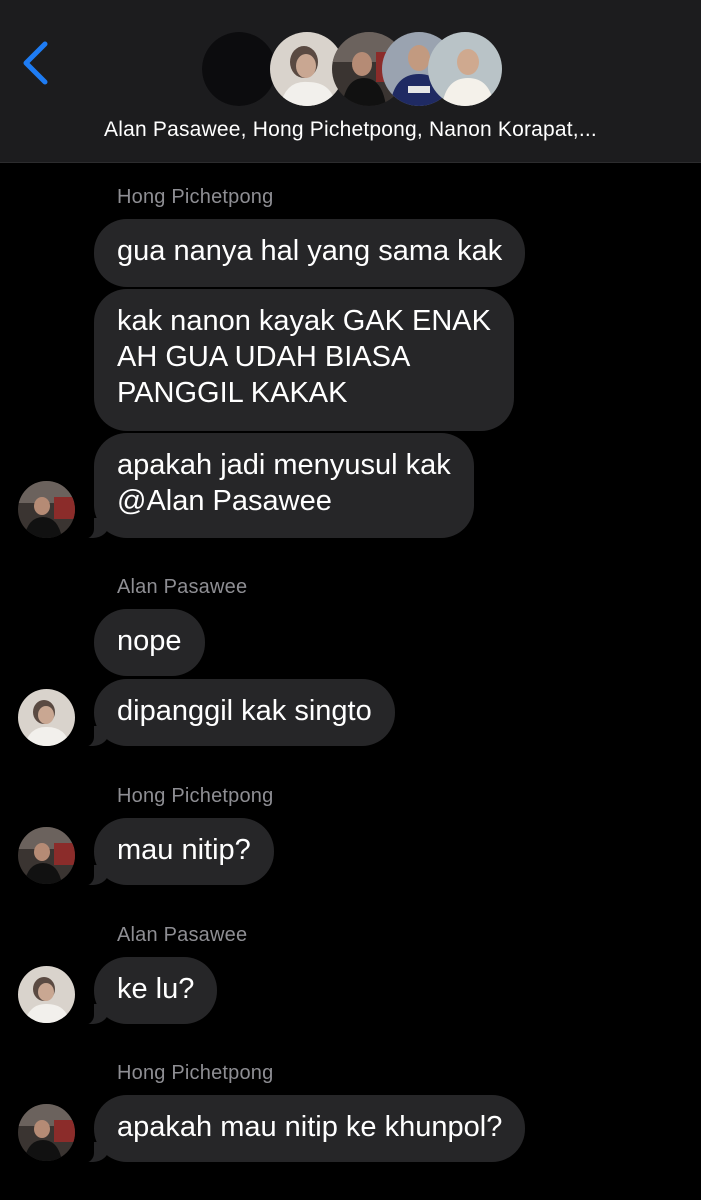 This screenshot has width=701, height=1200. I want to click on participant-avatars, so click(352, 70).